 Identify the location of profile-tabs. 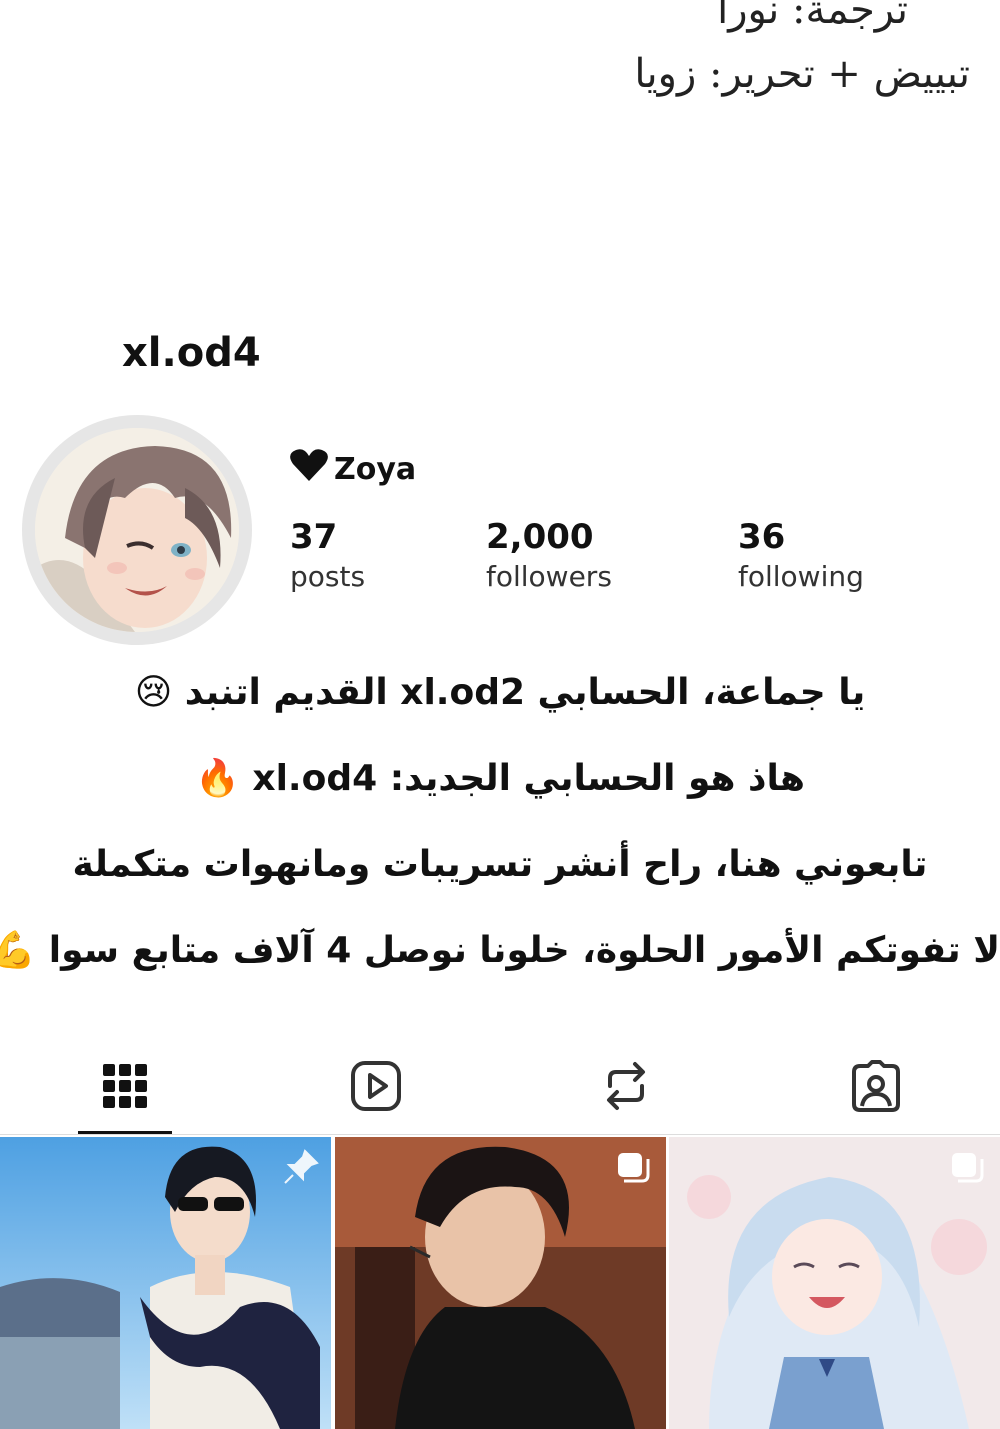
(500, 1088).